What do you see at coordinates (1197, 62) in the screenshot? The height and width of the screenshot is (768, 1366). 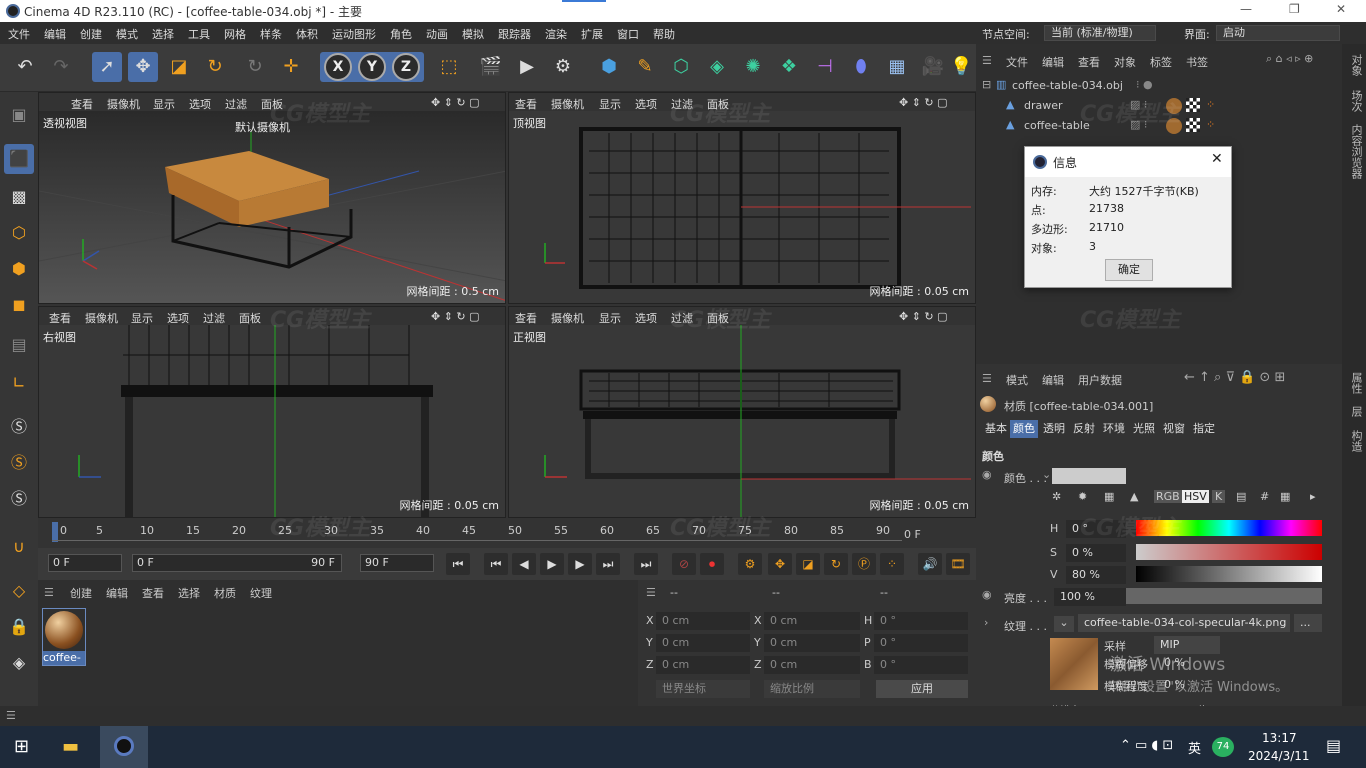 I see `obj-menu-bookmarks: 书签` at bounding box center [1197, 62].